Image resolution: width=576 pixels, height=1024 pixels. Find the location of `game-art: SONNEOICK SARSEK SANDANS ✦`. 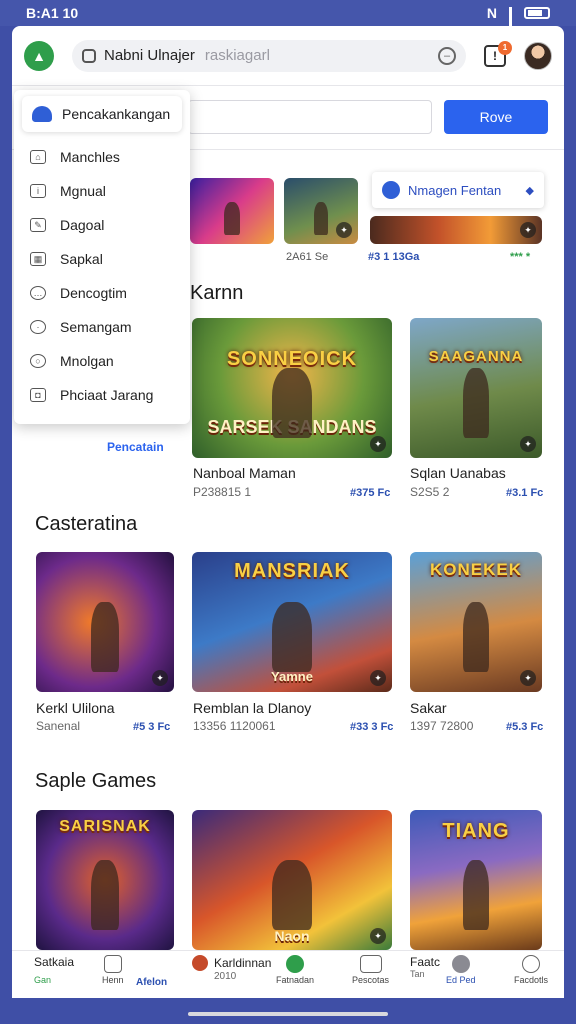

game-art: SONNEOICK SARSEK SANDANS ✦ is located at coordinates (292, 388).